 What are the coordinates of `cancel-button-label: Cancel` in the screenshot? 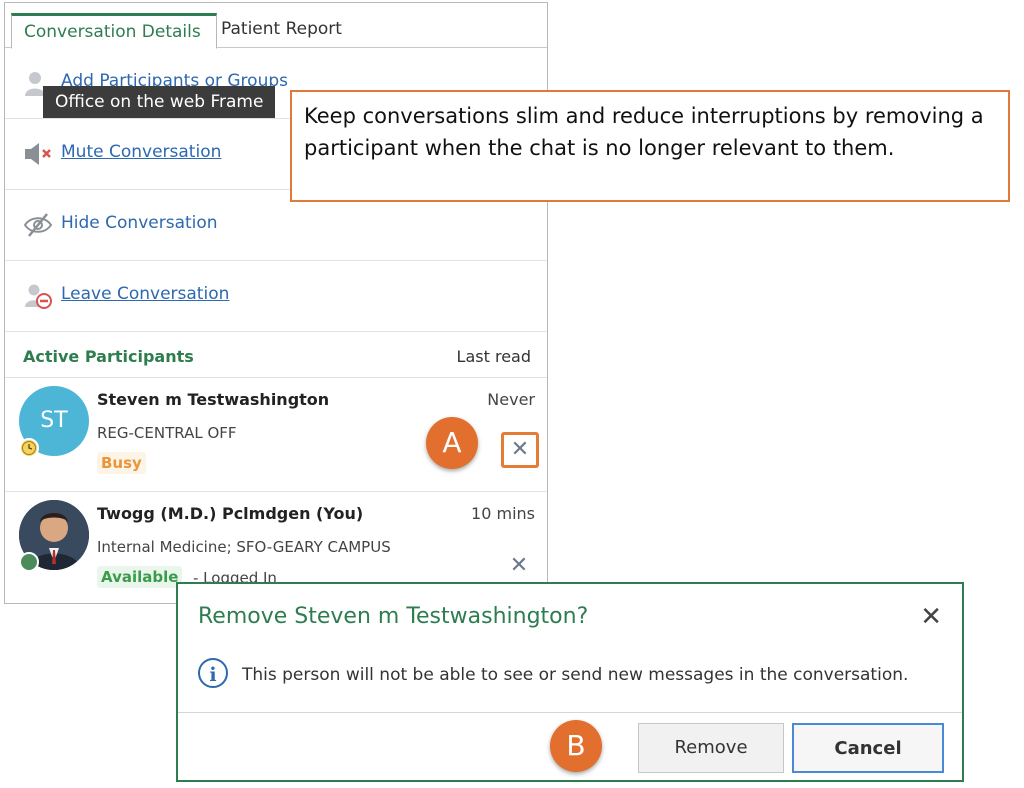 It's located at (868, 748).